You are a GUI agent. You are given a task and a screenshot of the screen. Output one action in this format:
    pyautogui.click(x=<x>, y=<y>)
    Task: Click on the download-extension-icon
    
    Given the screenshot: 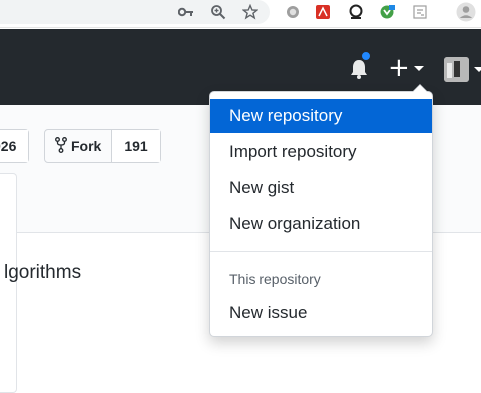 What is the action you would take?
    pyautogui.click(x=387, y=12)
    